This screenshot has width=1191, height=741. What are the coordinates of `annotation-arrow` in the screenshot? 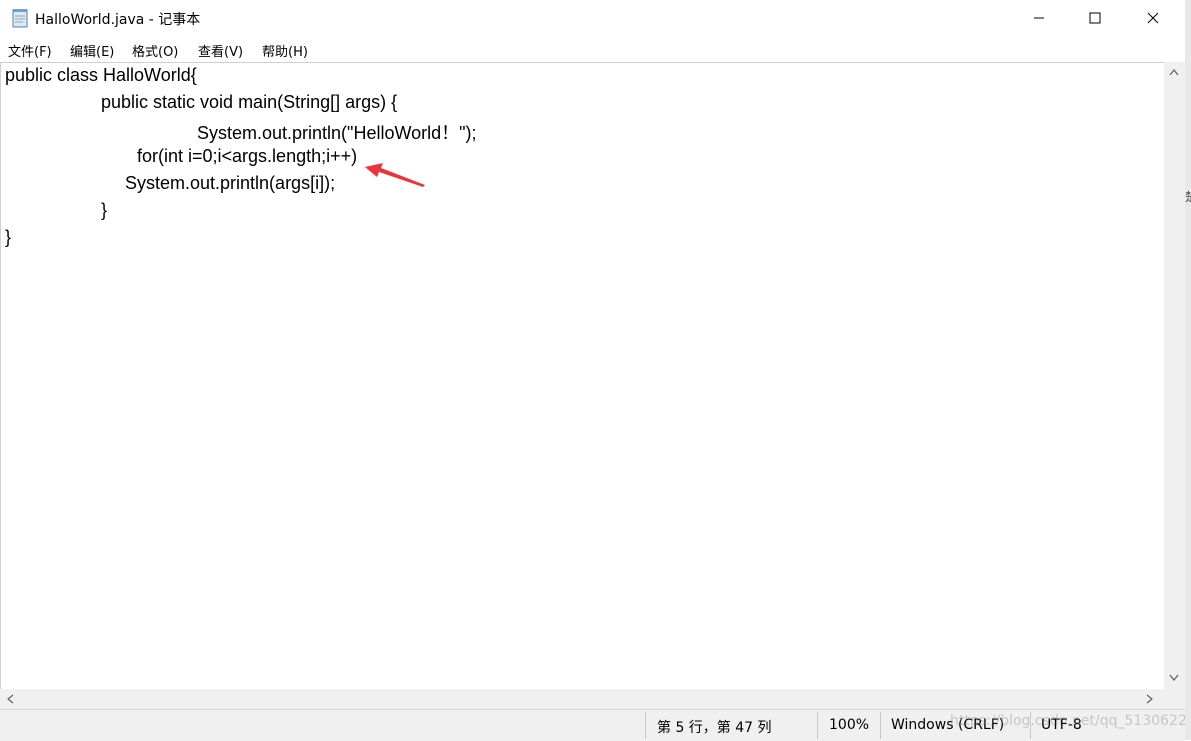 It's located at (395, 175).